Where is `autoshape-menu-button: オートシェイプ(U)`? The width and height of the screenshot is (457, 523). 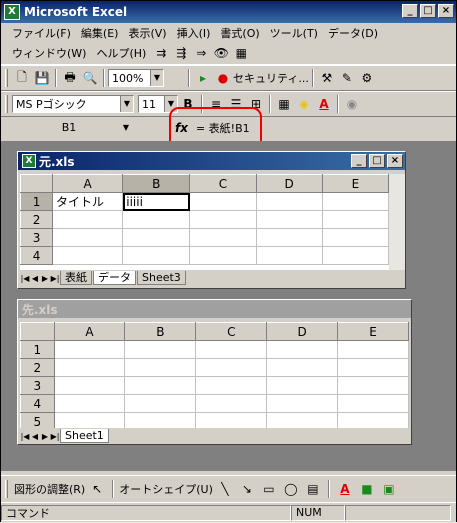
autoshape-menu-button: オートシェイプ(U) is located at coordinates (166, 489).